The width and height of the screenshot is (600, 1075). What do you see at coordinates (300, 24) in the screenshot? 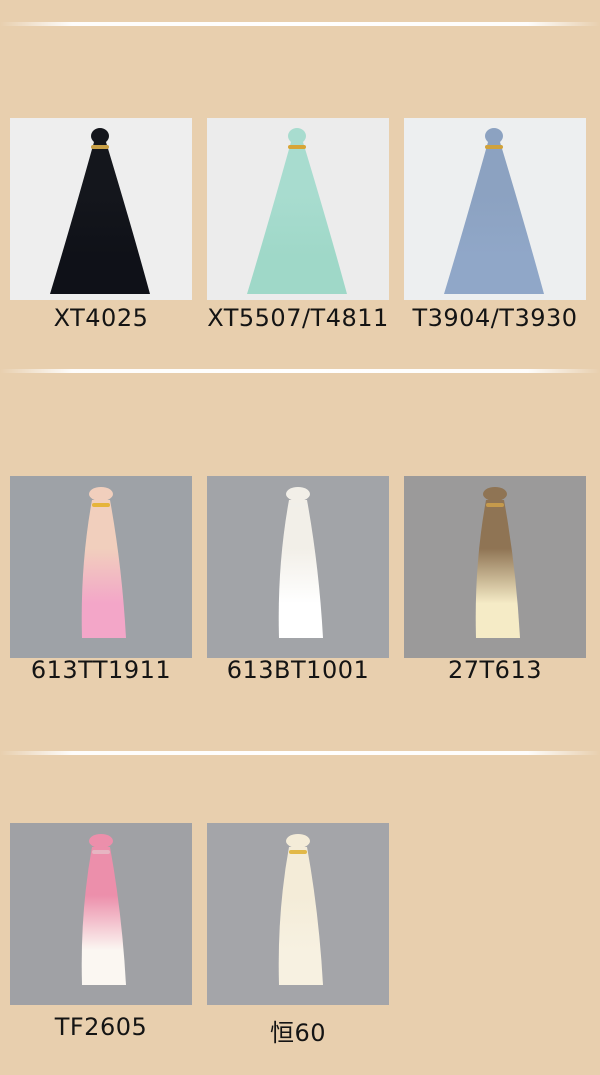
I see `divider-top` at bounding box center [300, 24].